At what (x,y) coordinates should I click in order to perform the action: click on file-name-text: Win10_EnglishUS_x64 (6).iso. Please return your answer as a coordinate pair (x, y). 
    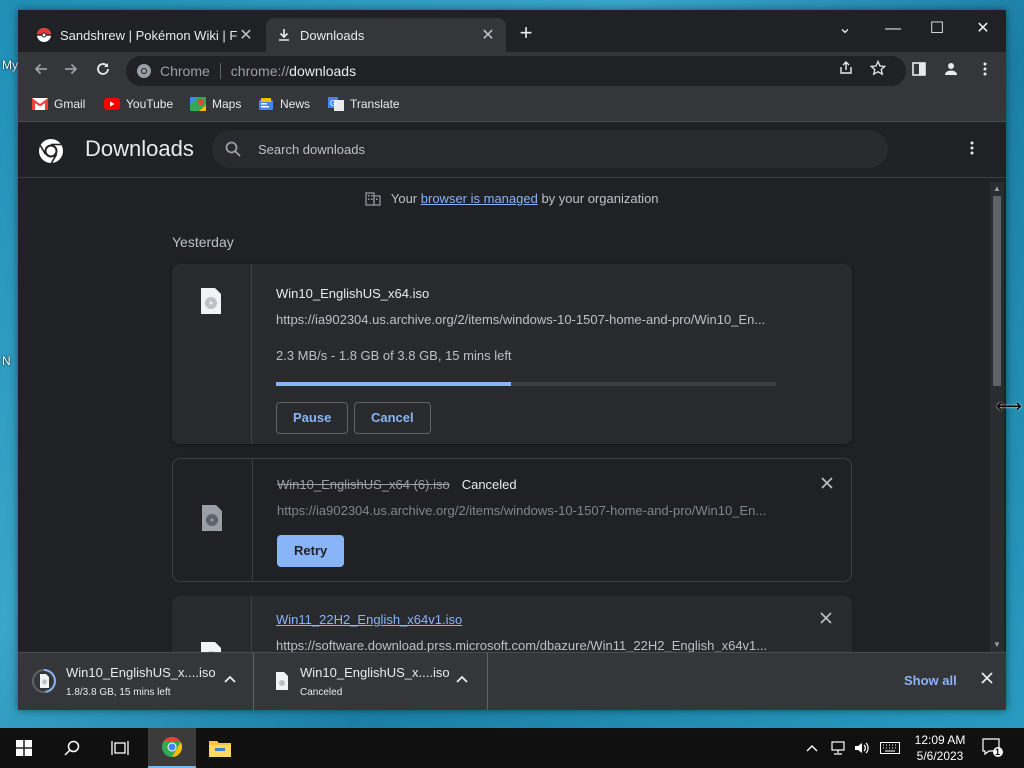
    Looking at the image, I should click on (363, 484).